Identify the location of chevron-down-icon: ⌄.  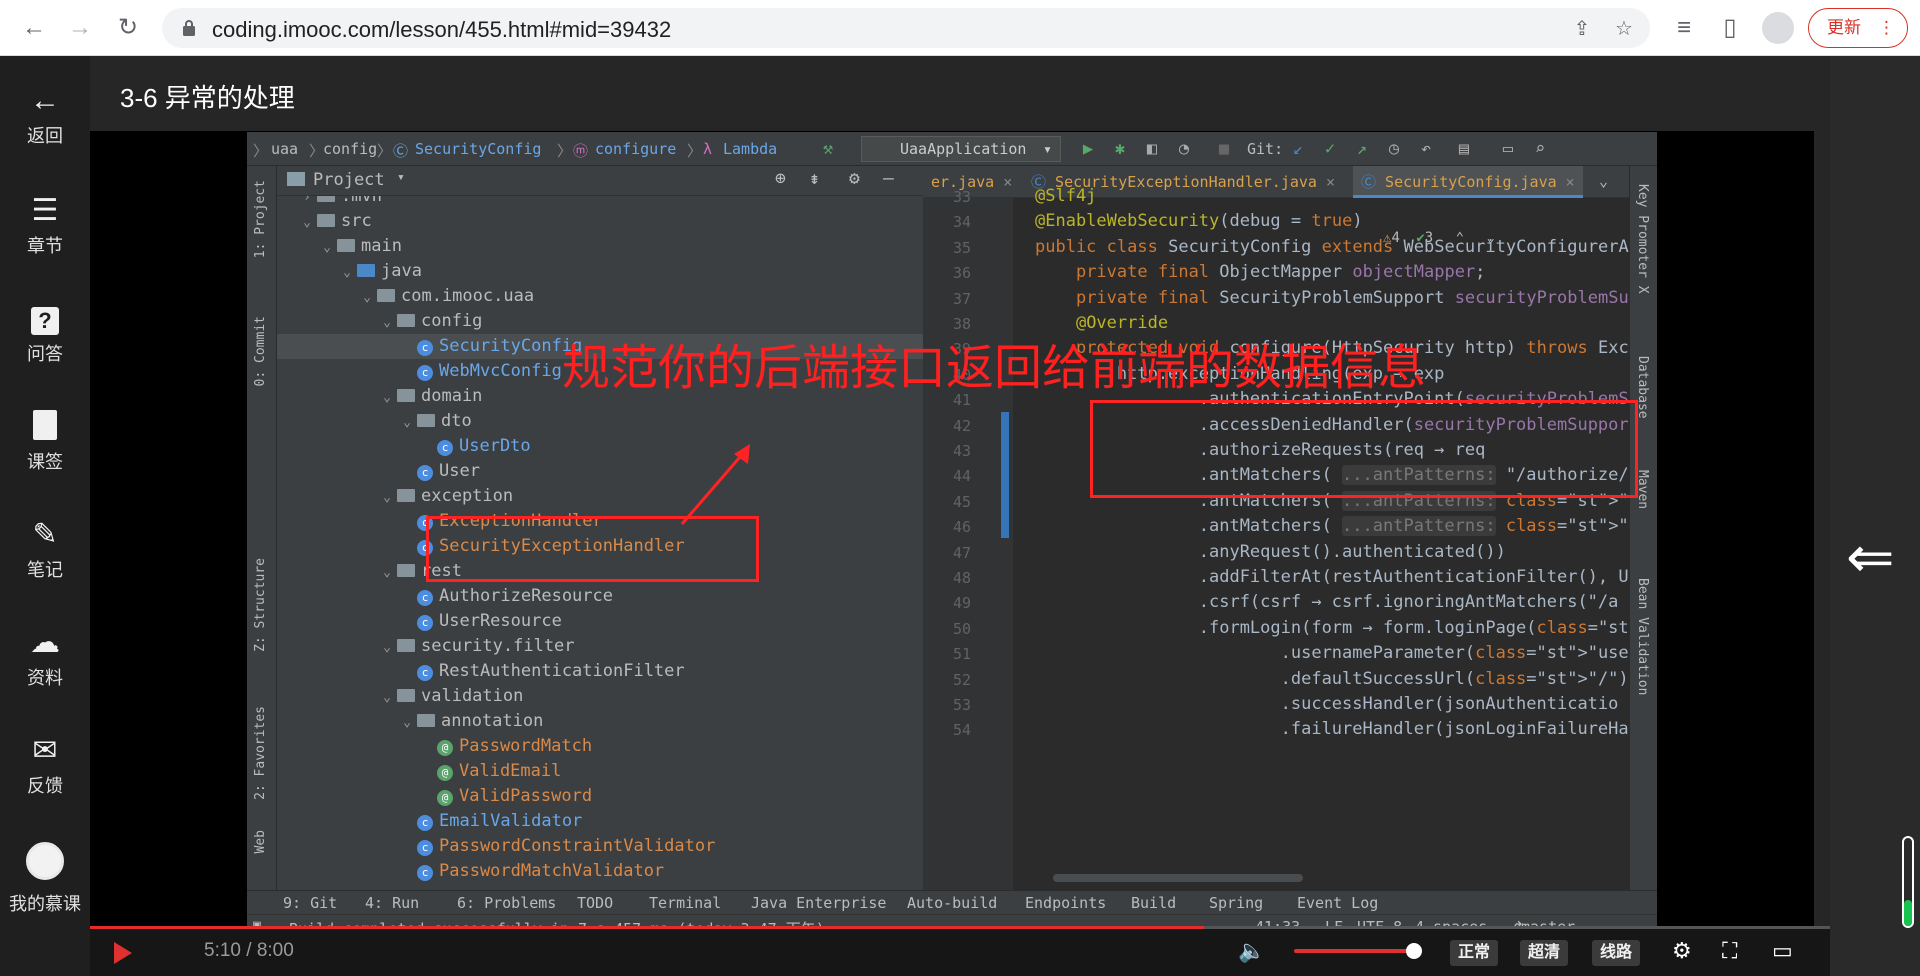
(1603, 181).